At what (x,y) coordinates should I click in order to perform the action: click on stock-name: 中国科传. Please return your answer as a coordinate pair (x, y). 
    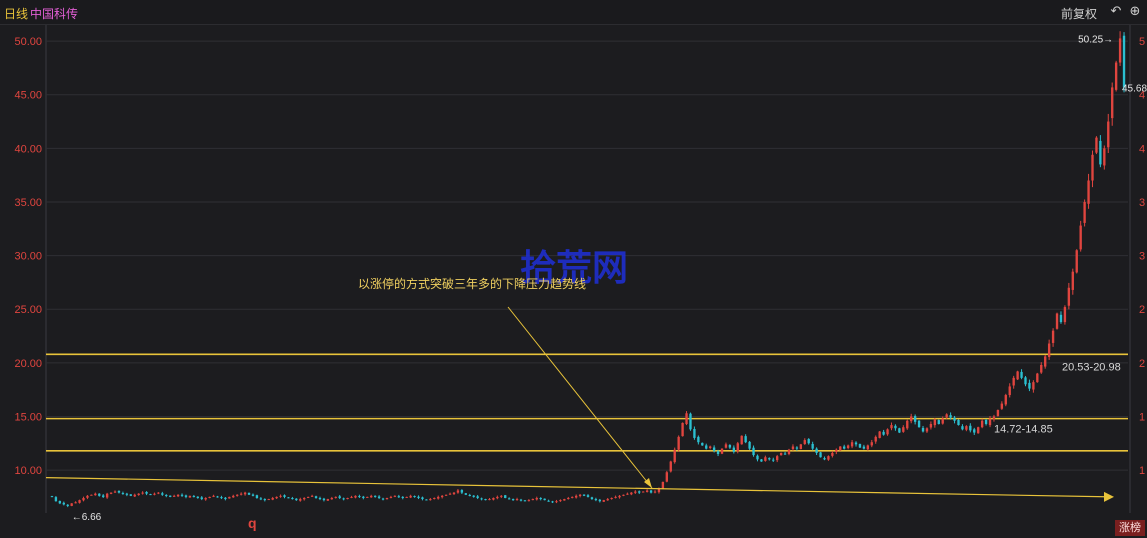
    Looking at the image, I should click on (54, 13).